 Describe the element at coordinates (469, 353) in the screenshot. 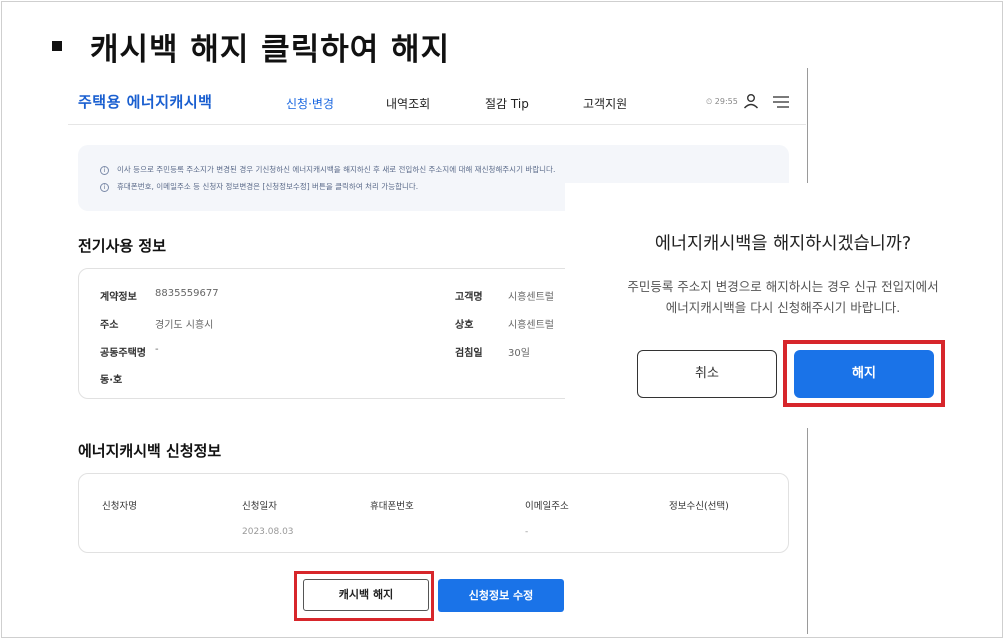

I see `reading-day-label: 검침일` at that location.